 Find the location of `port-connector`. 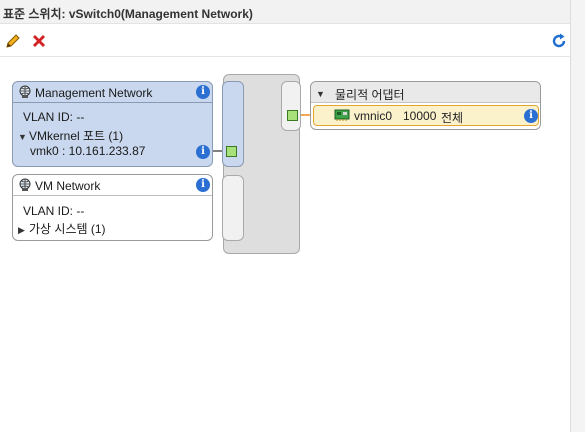

port-connector is located at coordinates (231, 151).